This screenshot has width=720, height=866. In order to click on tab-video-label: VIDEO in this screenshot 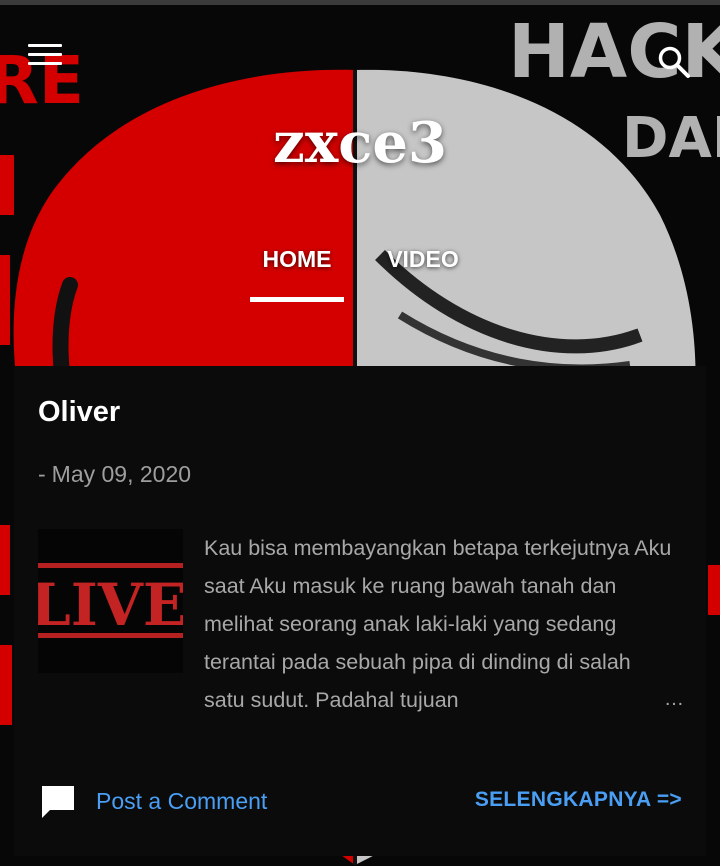, I will do `click(423, 259)`.